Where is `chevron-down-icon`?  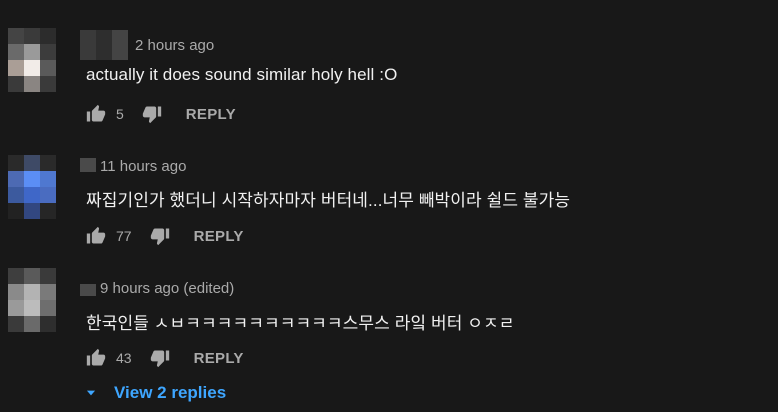 chevron-down-icon is located at coordinates (91, 393).